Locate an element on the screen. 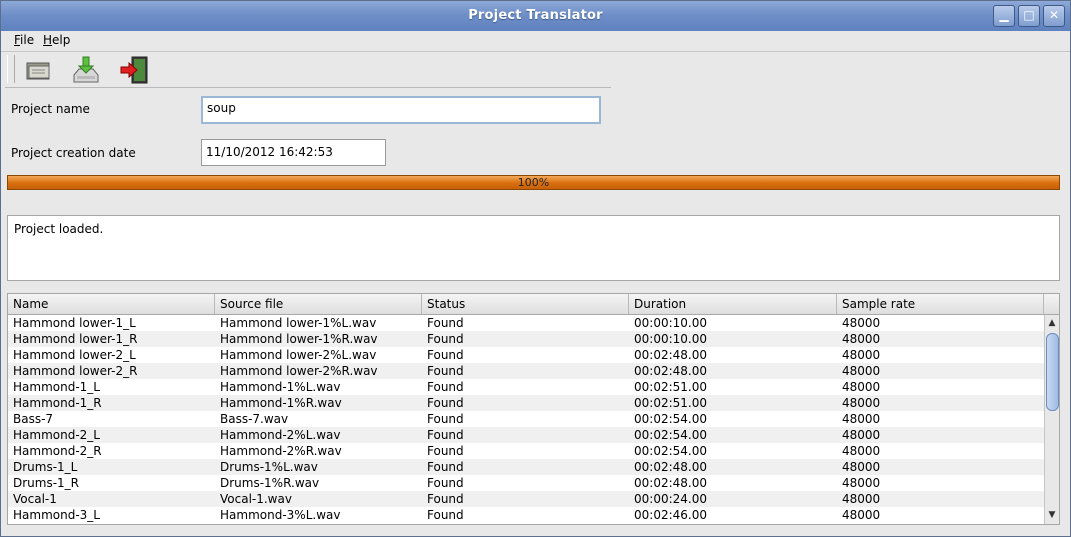 The image size is (1071, 537). menu-file: File is located at coordinates (24, 40).